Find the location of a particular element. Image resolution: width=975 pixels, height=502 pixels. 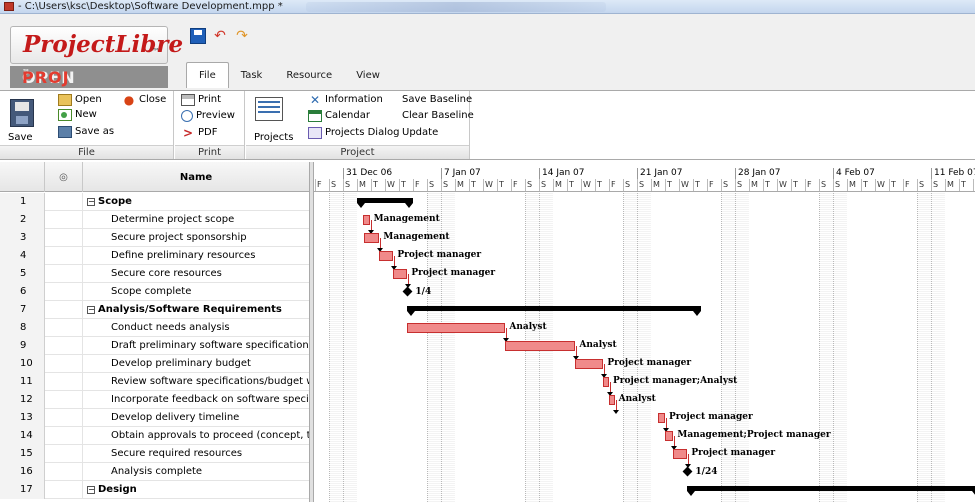

resource-label: Analyst is located at coordinates (637, 399).